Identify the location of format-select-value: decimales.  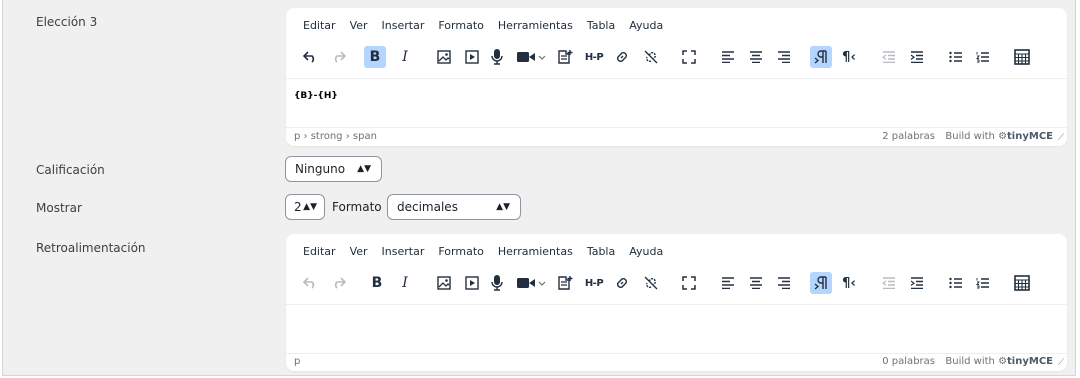
(427, 207).